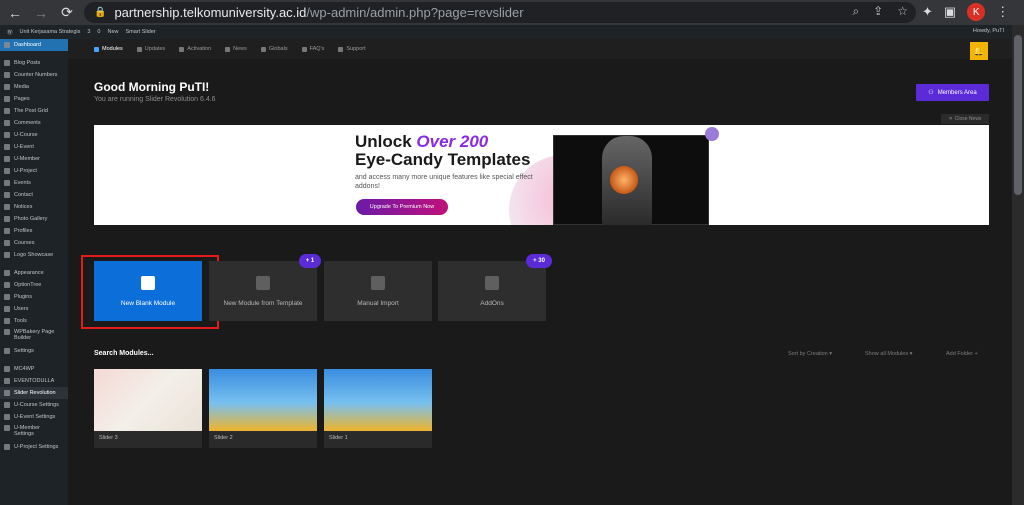 The image size is (1024, 505). Describe the element at coordinates (34, 87) in the screenshot. I see `sidebar-item-media: Media` at that location.